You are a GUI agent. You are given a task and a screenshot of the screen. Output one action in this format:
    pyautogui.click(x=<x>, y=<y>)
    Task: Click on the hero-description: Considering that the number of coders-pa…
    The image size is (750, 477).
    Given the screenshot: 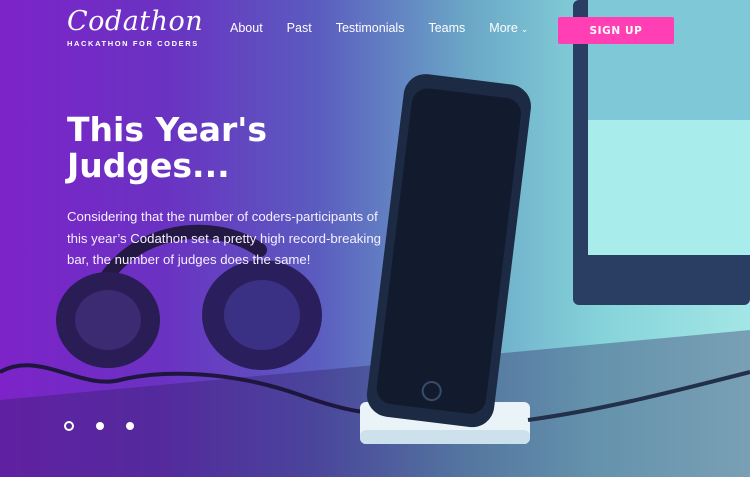 What is the action you would take?
    pyautogui.click(x=224, y=238)
    